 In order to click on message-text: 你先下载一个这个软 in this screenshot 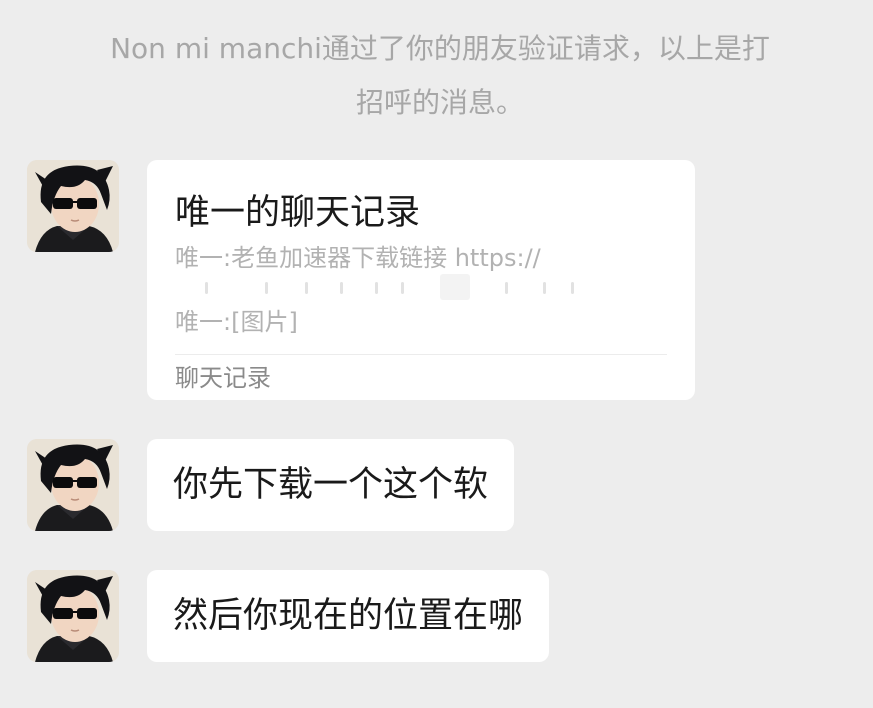, I will do `click(331, 485)`.